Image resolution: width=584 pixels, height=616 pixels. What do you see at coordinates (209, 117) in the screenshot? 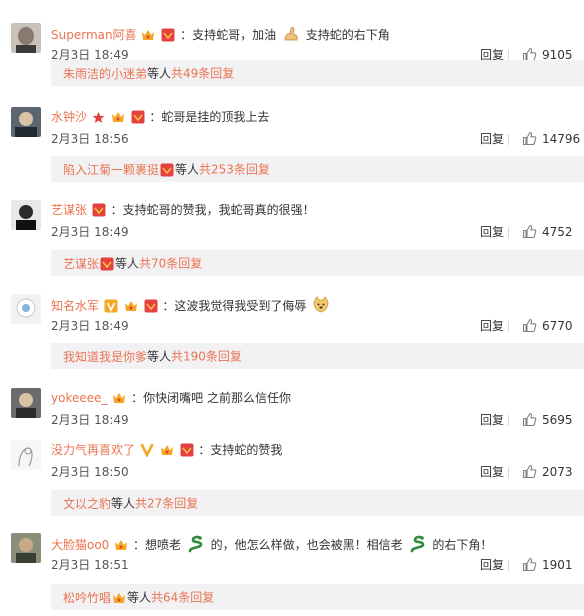
I see `comment-text: ：蛇哥是挂的顶我上去` at bounding box center [209, 117].